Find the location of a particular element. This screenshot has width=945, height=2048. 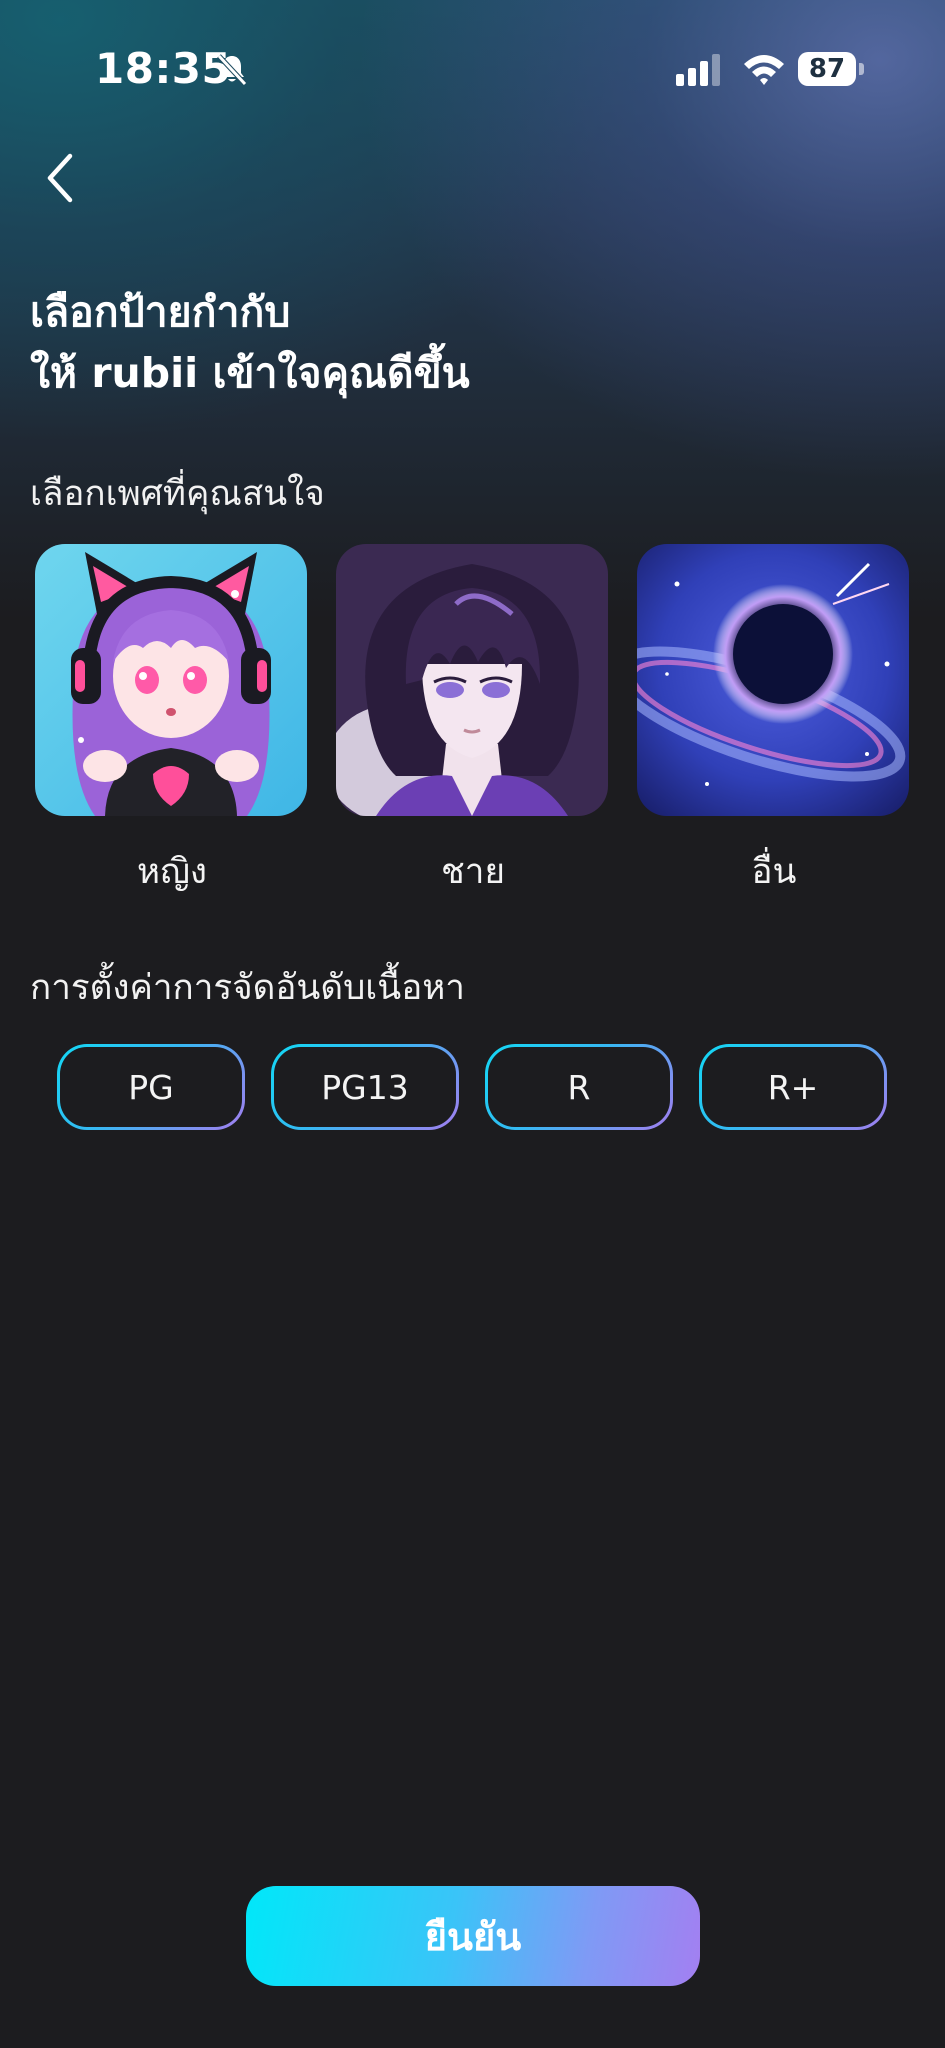

rating-option-r-label: R is located at coordinates (579, 1087).